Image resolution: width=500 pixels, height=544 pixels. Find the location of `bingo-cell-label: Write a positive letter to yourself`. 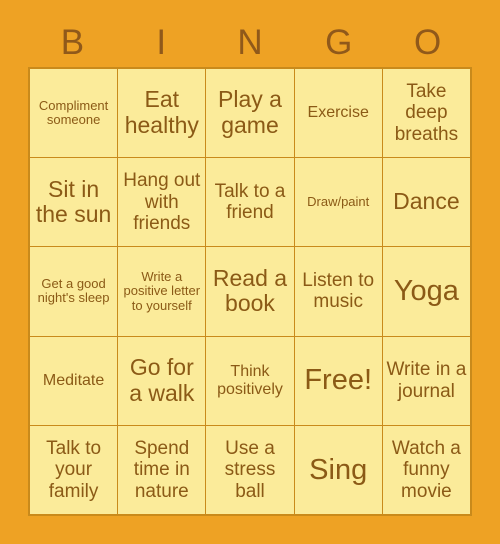

bingo-cell-label: Write a positive letter to yourself is located at coordinates (162, 290).